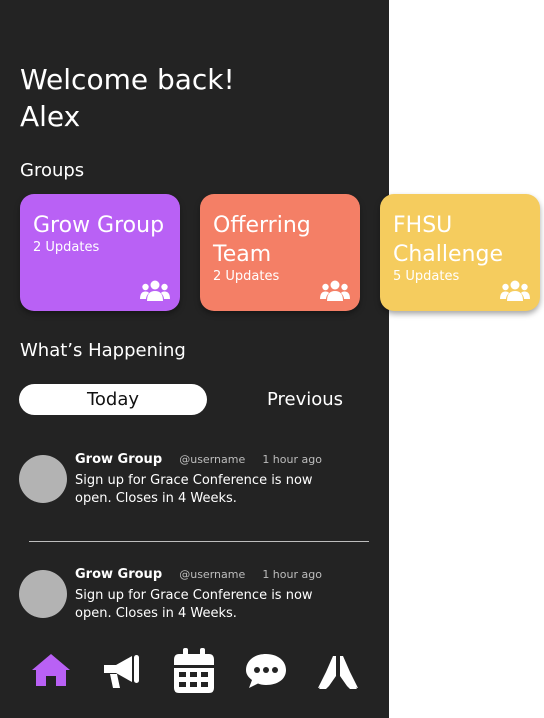  I want to click on group-card-info: Offerring Team 2 Updates, so click(285, 248).